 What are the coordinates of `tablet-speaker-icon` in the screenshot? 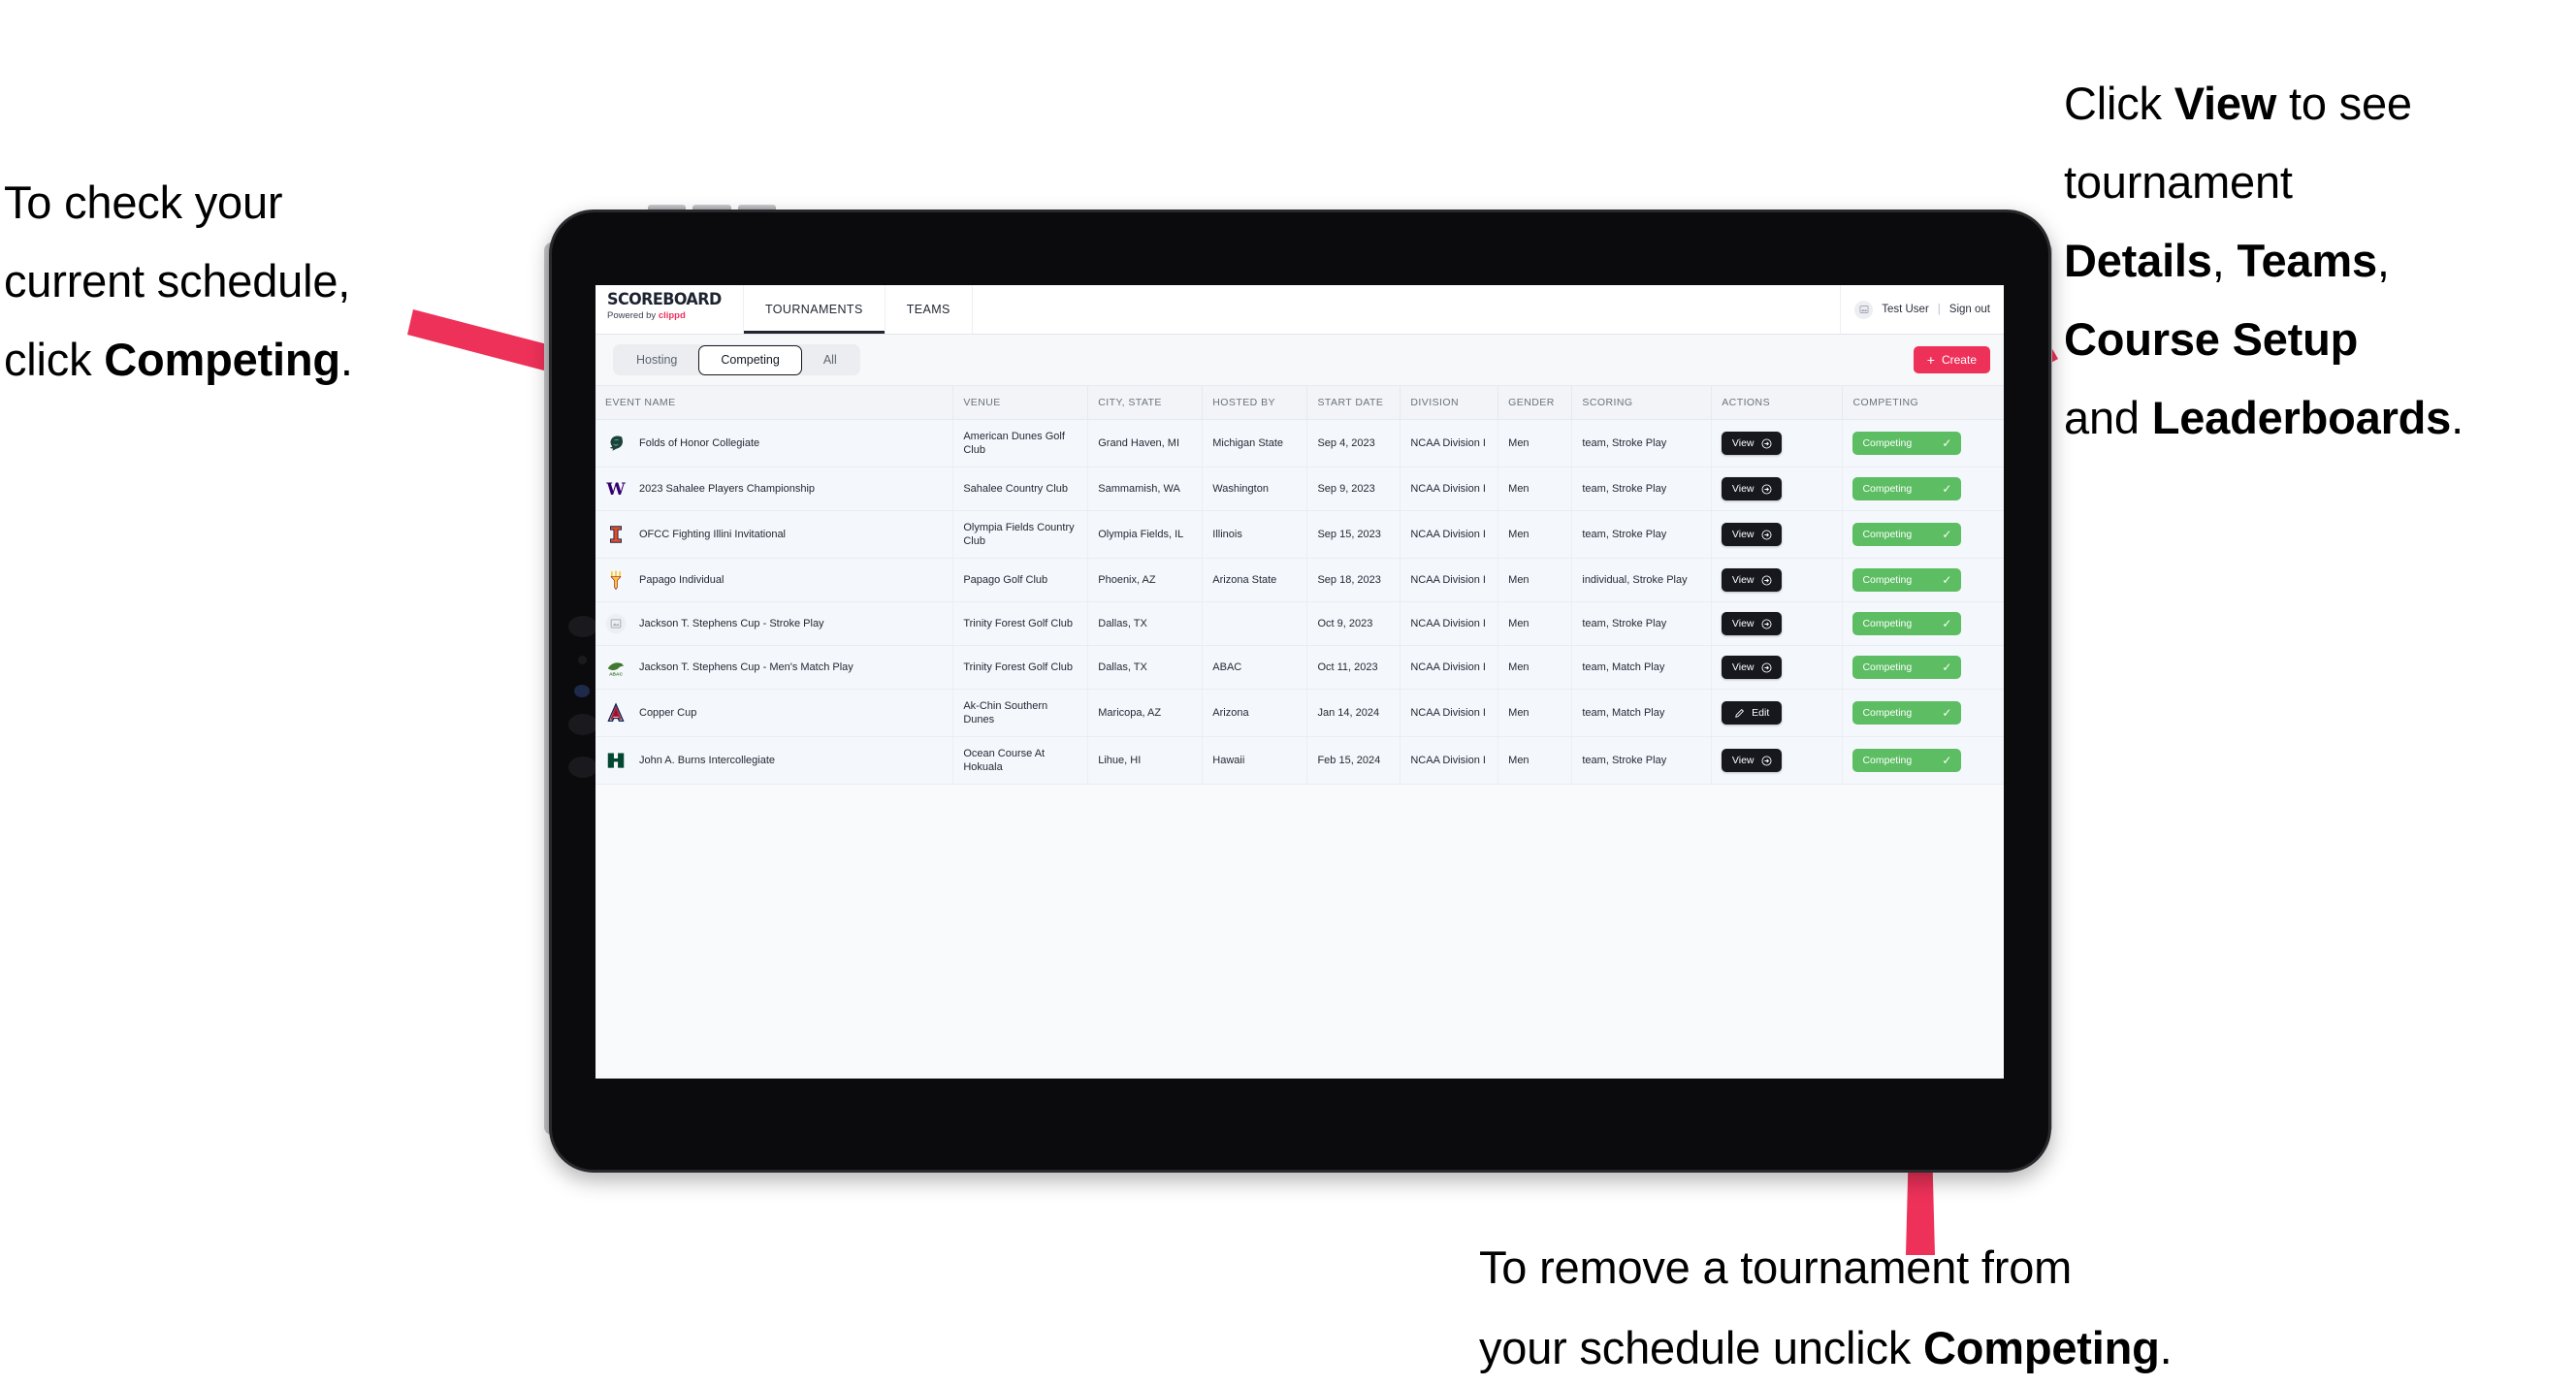 It's located at (582, 724).